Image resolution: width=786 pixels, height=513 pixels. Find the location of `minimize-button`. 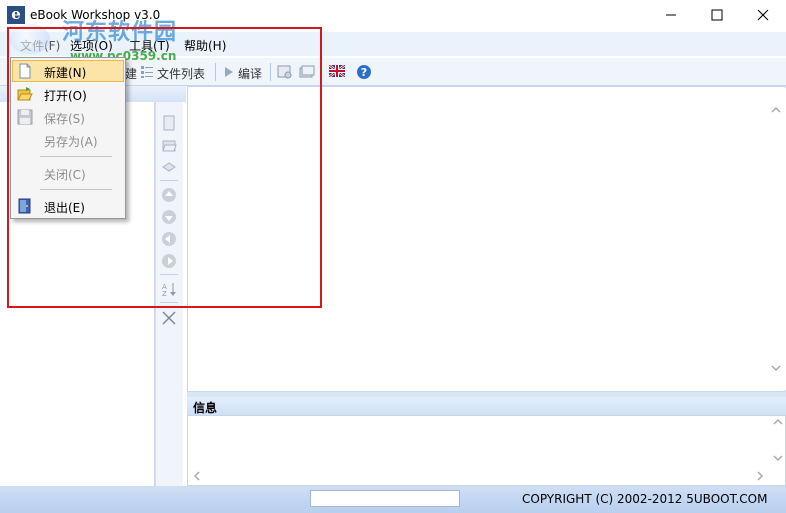

minimize-button is located at coordinates (671, 15).